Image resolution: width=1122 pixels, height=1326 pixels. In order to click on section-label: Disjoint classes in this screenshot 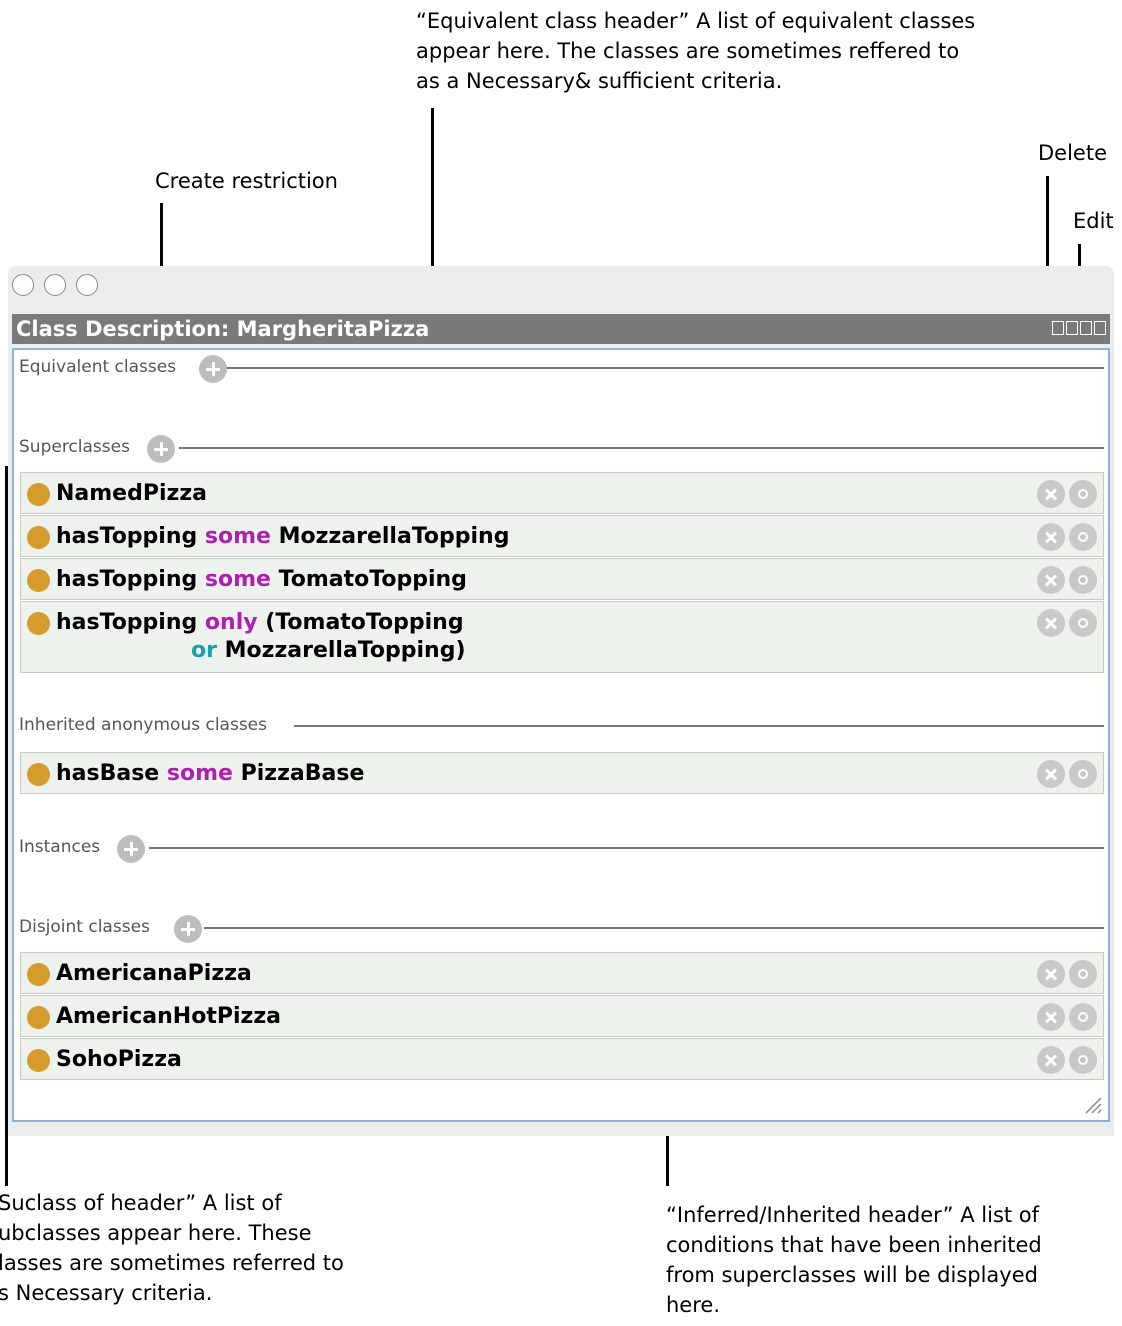, I will do `click(87, 927)`.